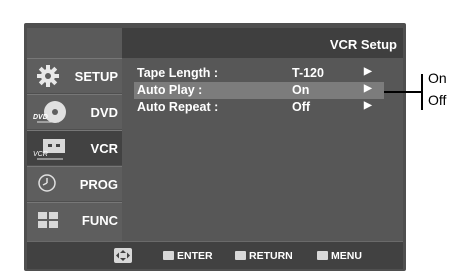 The width and height of the screenshot is (462, 272). Describe the element at coordinates (346, 256) in the screenshot. I see `menu-label: MENU` at that location.